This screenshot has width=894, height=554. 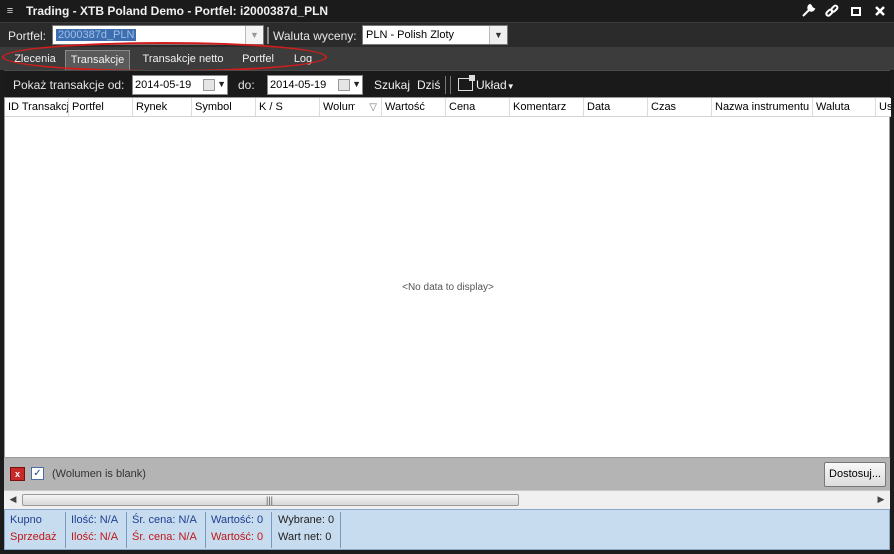 What do you see at coordinates (164, 537) in the screenshot?
I see `sell-avg-price: Śr. cena: N/A` at bounding box center [164, 537].